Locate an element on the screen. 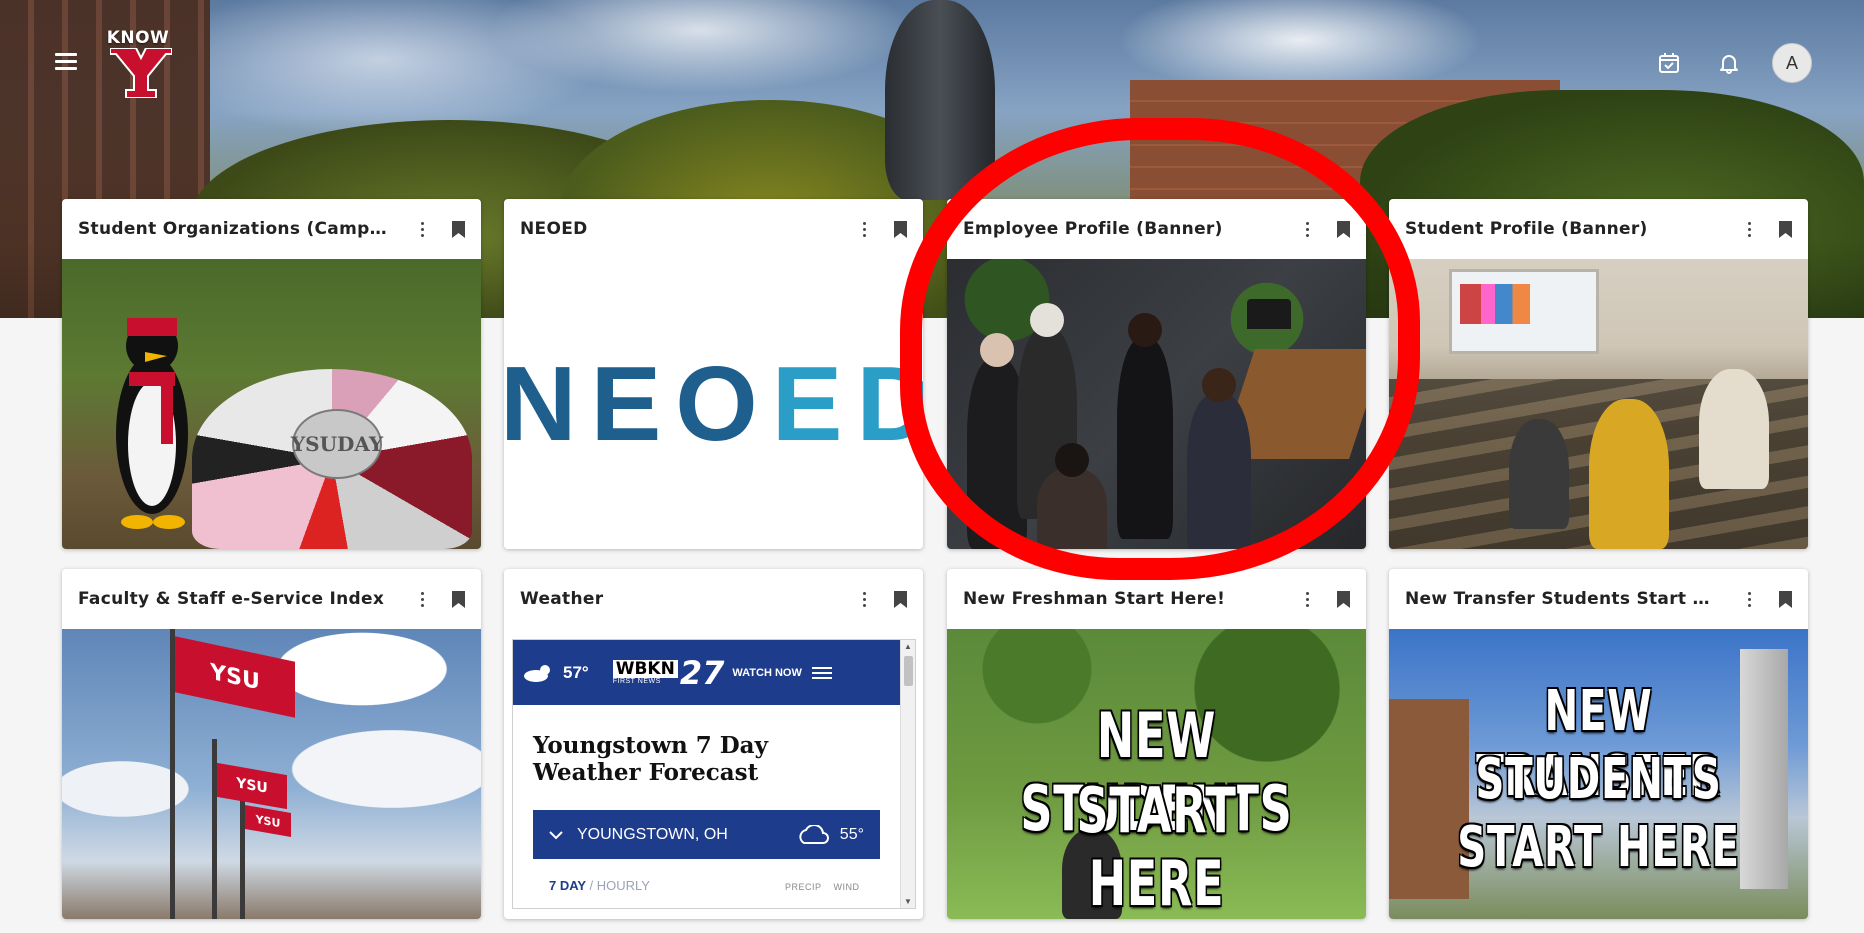  card-title: NEOED is located at coordinates (554, 229).